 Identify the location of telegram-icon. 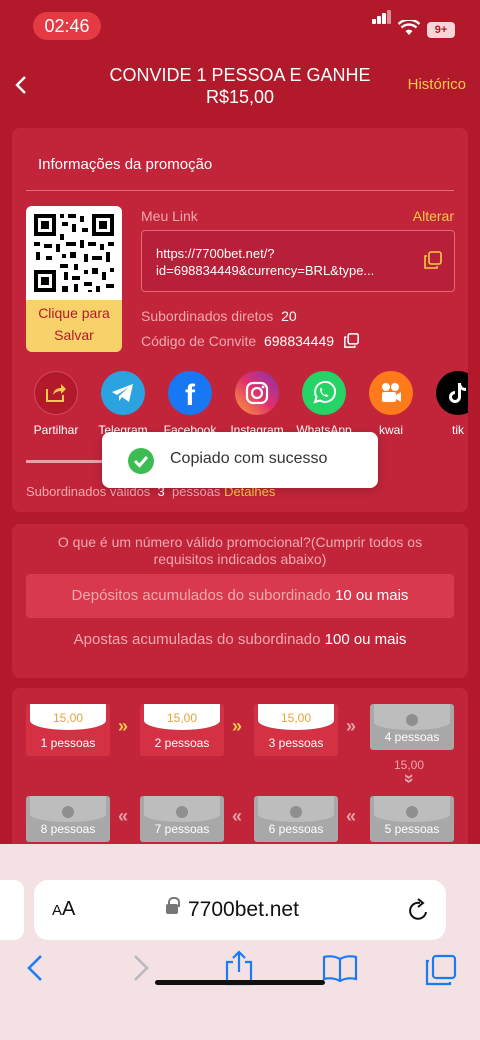
(123, 393).